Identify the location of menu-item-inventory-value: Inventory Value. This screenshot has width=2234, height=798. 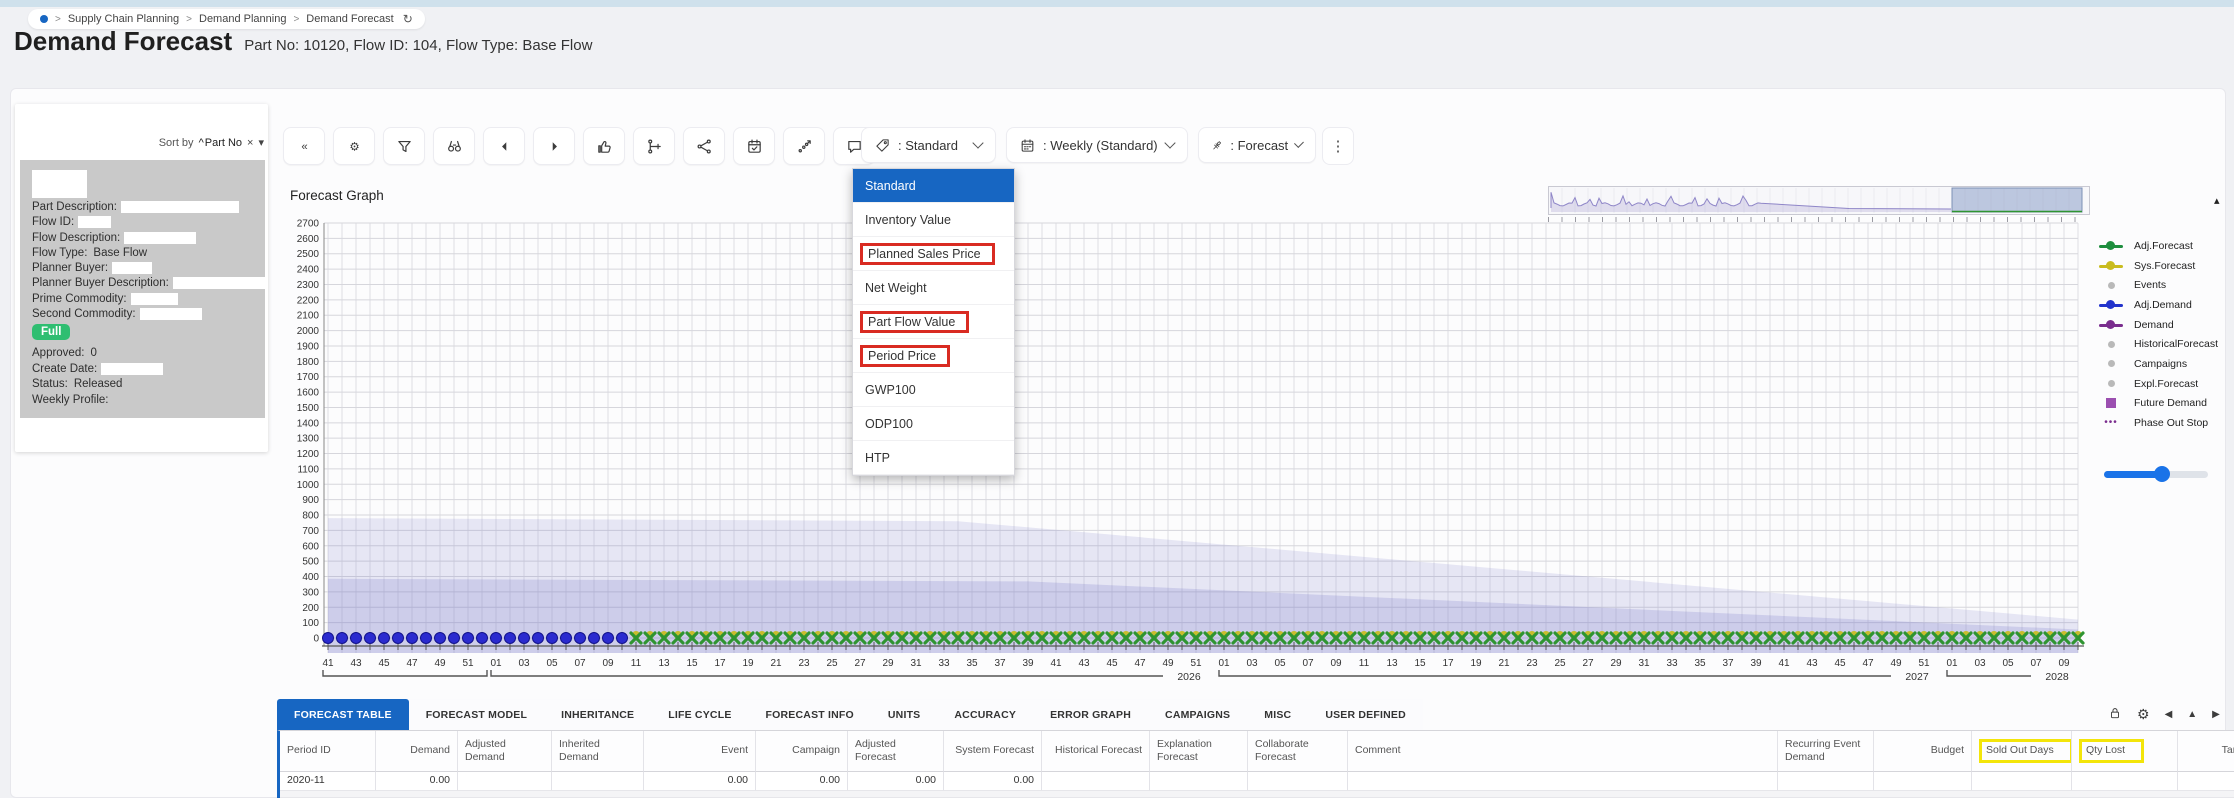
(933, 220).